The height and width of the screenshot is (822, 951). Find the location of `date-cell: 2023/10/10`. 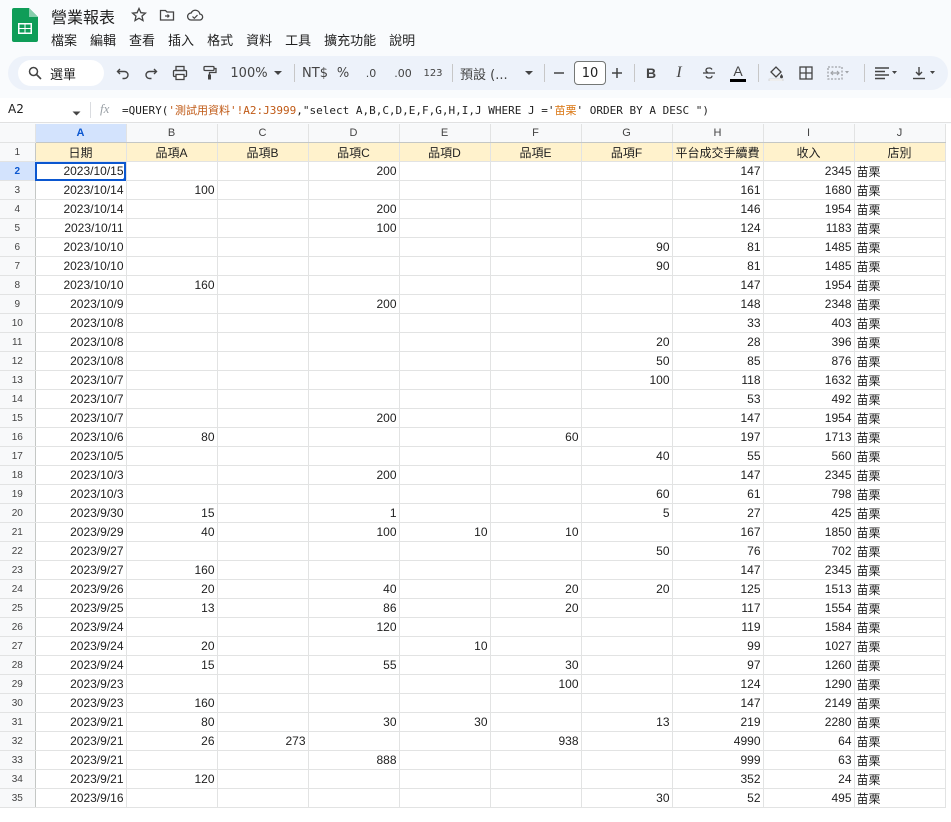

date-cell: 2023/10/10 is located at coordinates (81, 247).